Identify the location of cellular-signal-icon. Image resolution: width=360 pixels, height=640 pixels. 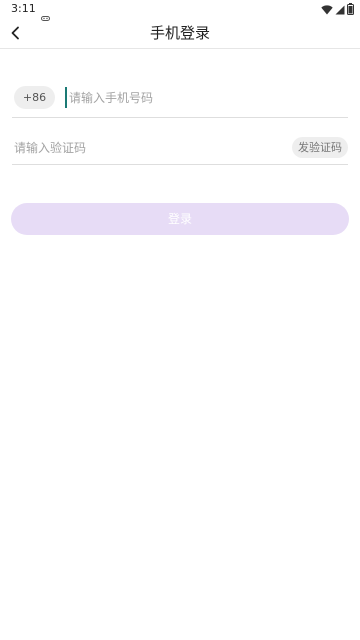
(340, 9).